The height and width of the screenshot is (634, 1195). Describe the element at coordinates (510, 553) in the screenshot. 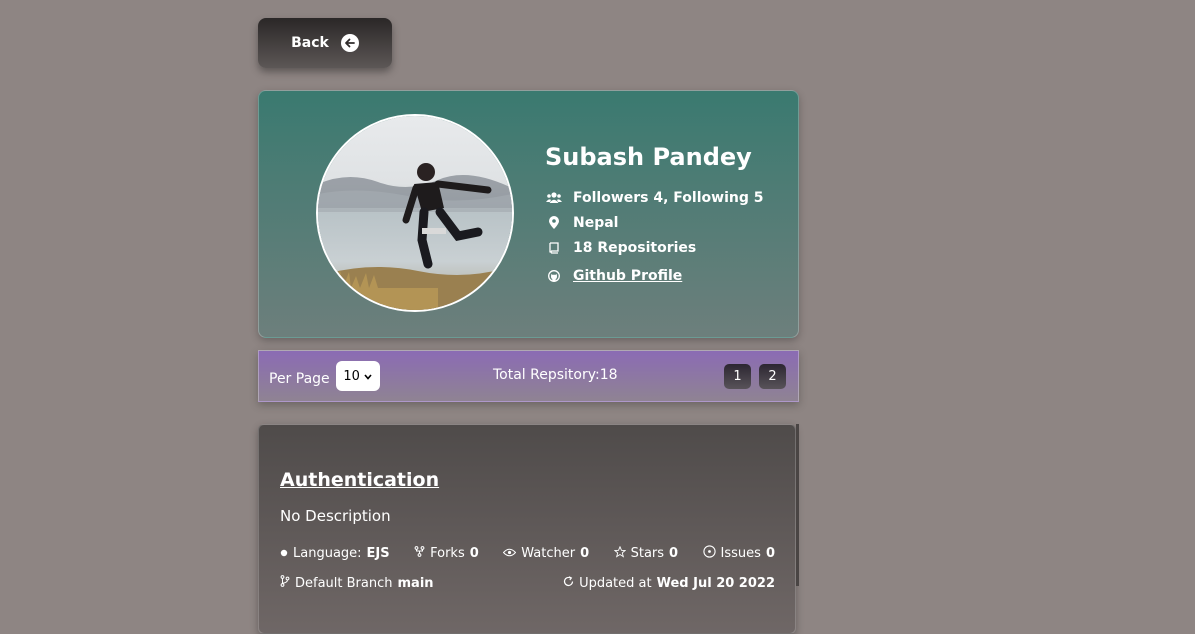

I see `eye-icon` at that location.